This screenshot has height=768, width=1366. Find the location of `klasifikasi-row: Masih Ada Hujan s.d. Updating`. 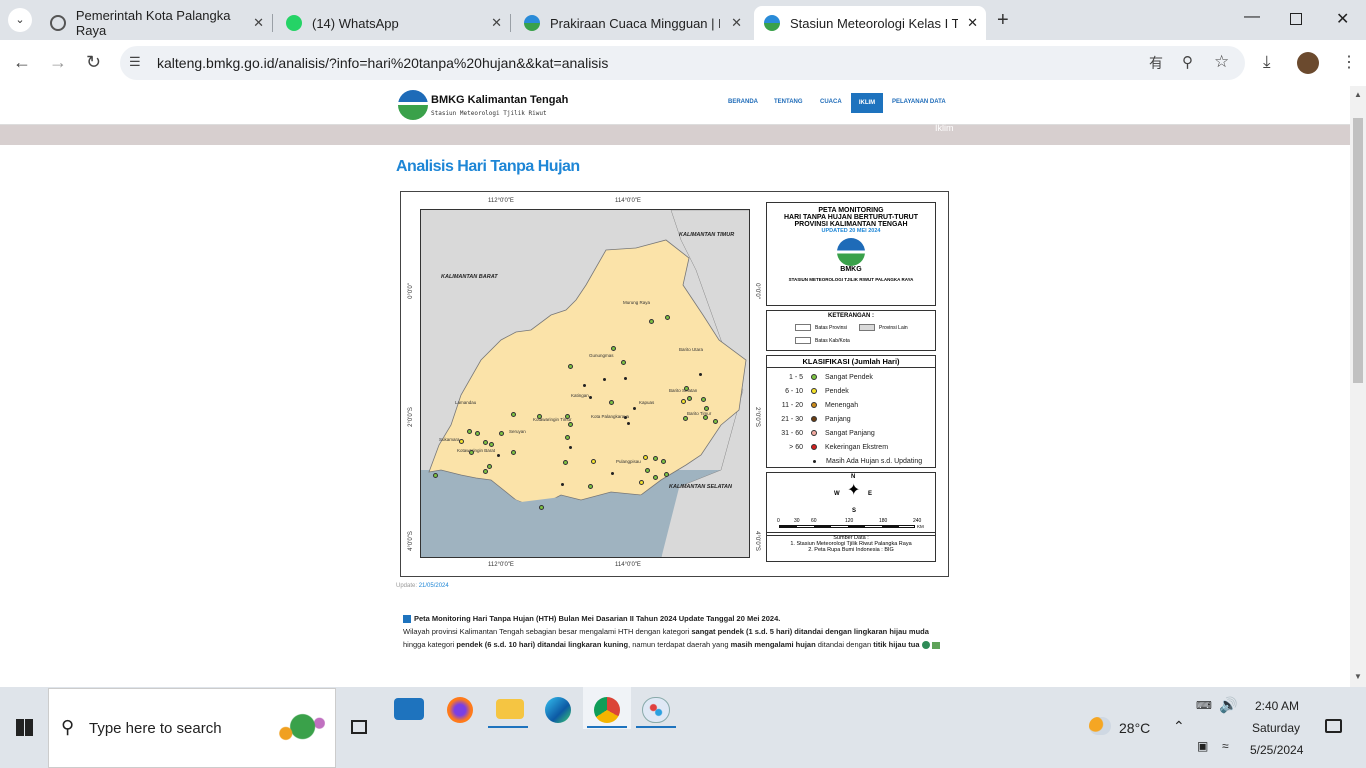

klasifikasi-row: Masih Ada Hujan s.d. Updating is located at coordinates (854, 461).